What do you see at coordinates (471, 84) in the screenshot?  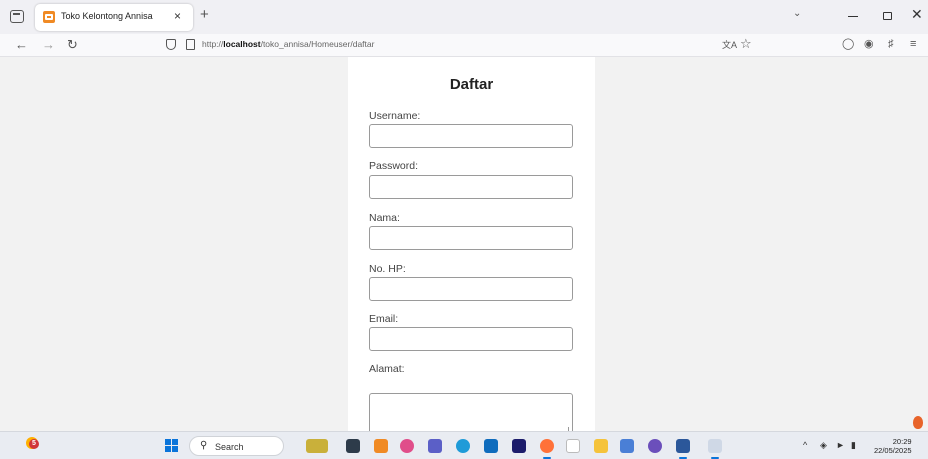 I see `form-title: Daftar` at bounding box center [471, 84].